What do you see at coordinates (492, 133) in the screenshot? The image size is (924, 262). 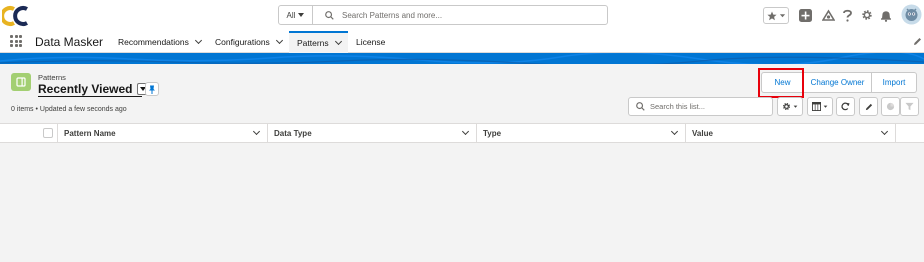 I see `column-label: Type` at bounding box center [492, 133].